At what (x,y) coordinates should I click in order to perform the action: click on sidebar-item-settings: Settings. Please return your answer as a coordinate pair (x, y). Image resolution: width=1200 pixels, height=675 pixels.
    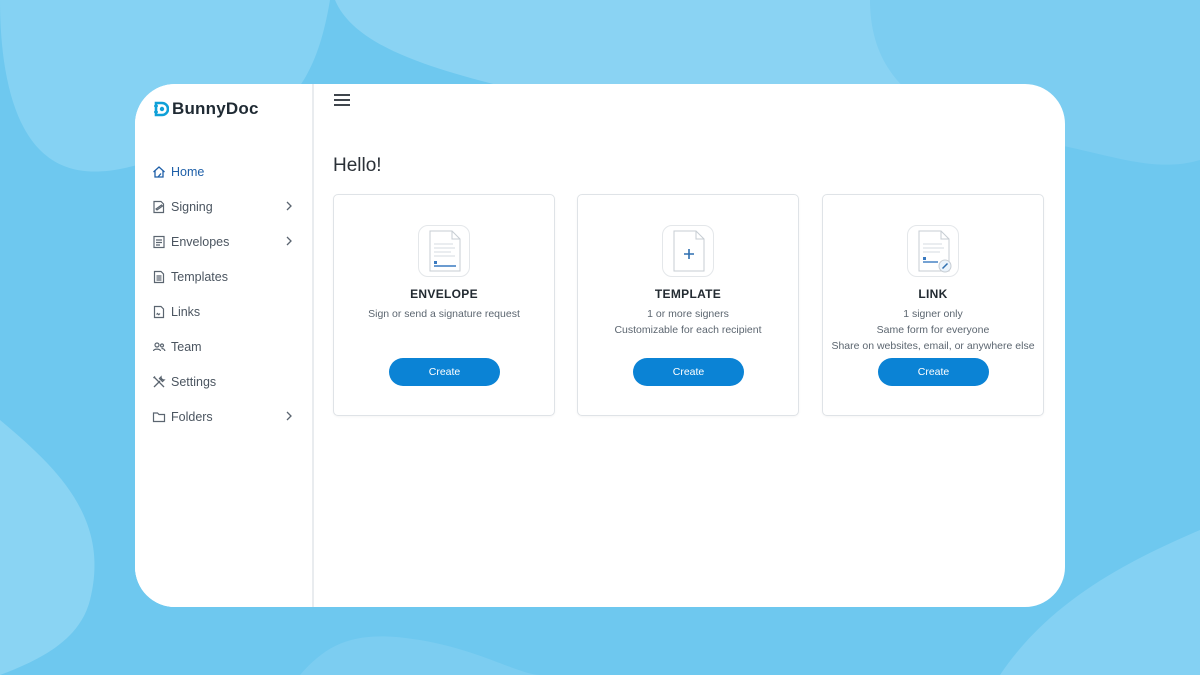
    Looking at the image, I should click on (223, 381).